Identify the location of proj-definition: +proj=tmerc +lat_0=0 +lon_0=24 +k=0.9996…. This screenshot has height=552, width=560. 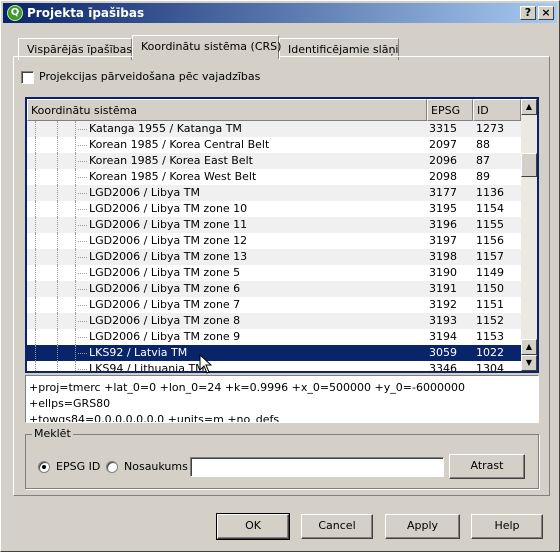
(282, 399).